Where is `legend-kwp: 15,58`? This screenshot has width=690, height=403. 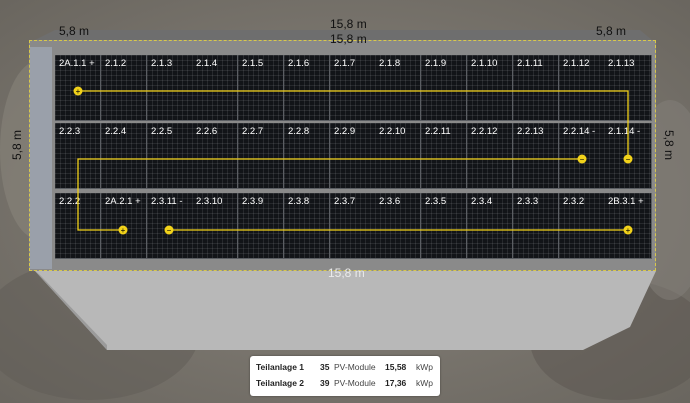 legend-kwp: 15,58 is located at coordinates (396, 367).